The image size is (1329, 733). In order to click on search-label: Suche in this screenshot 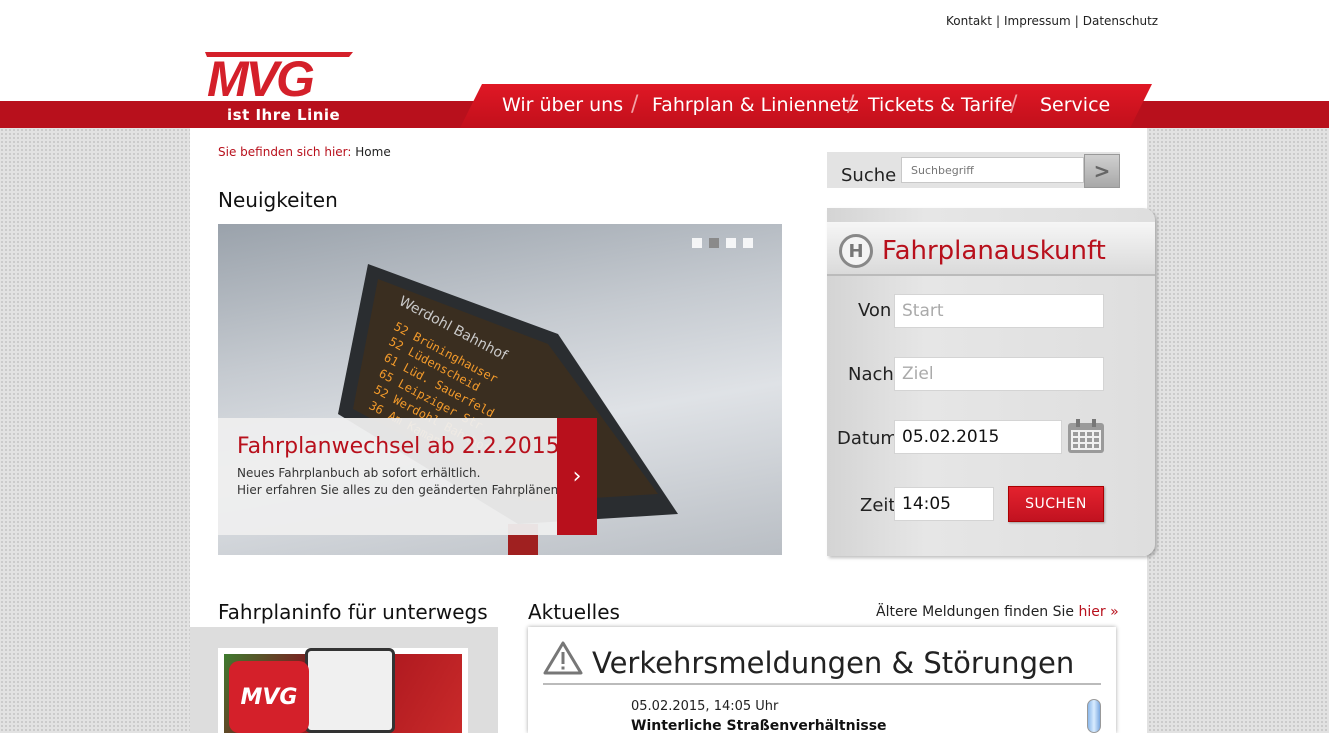, I will do `click(869, 175)`.